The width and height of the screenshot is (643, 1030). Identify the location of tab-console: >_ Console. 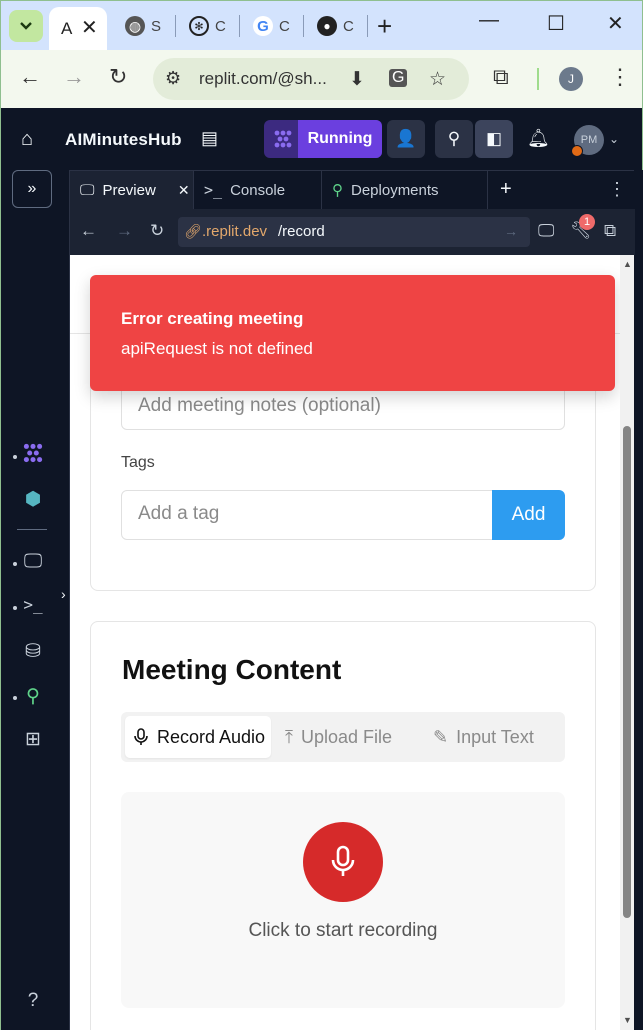
(258, 190).